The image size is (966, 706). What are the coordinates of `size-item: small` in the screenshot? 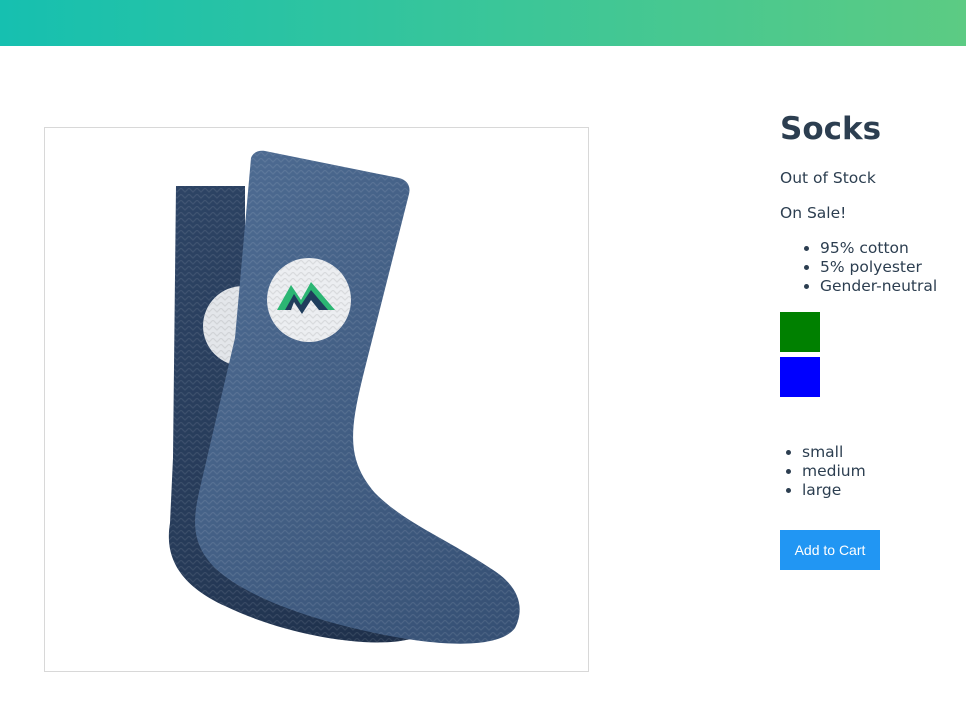 It's located at (884, 452).